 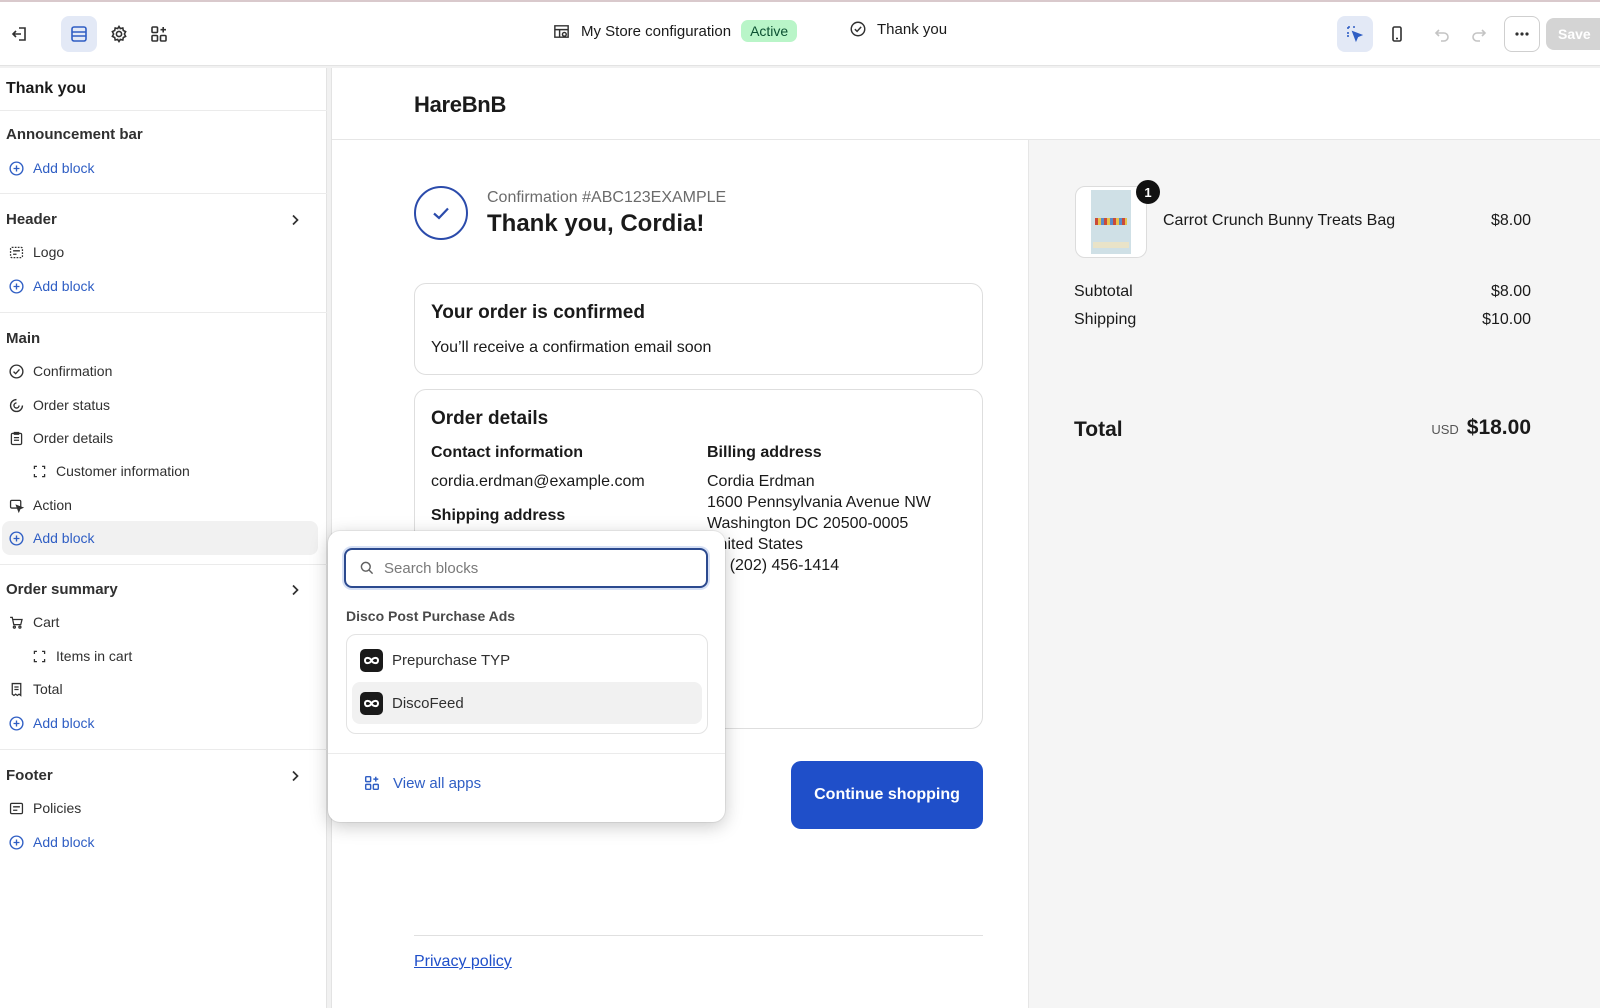 What do you see at coordinates (62, 589) in the screenshot?
I see `section-order-summary: Order summary` at bounding box center [62, 589].